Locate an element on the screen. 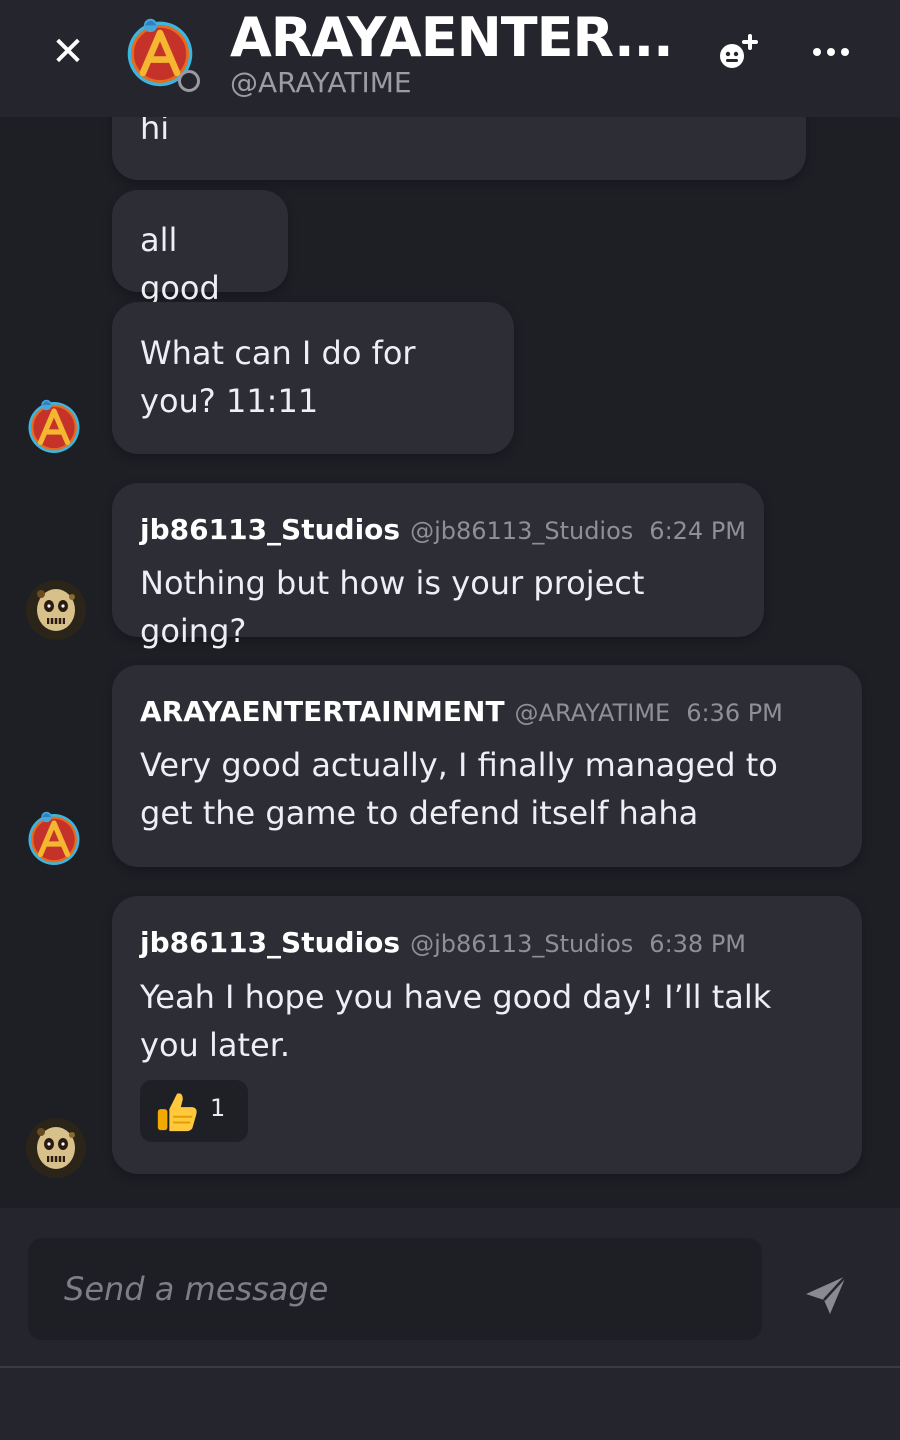 This screenshot has height=1440, width=900. reaction-count: 1 is located at coordinates (218, 1108).